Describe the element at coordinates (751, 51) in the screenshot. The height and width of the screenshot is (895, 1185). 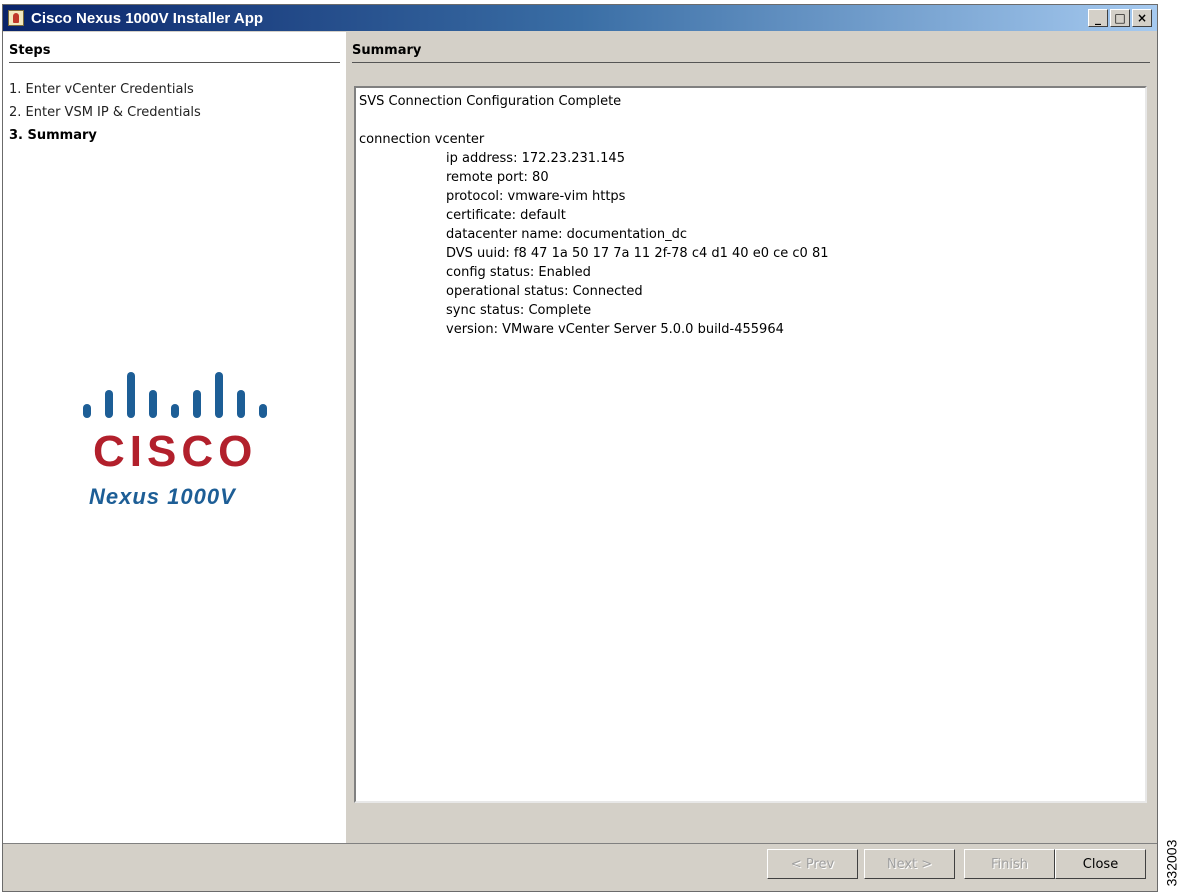
I see `summary-header: Summary` at that location.